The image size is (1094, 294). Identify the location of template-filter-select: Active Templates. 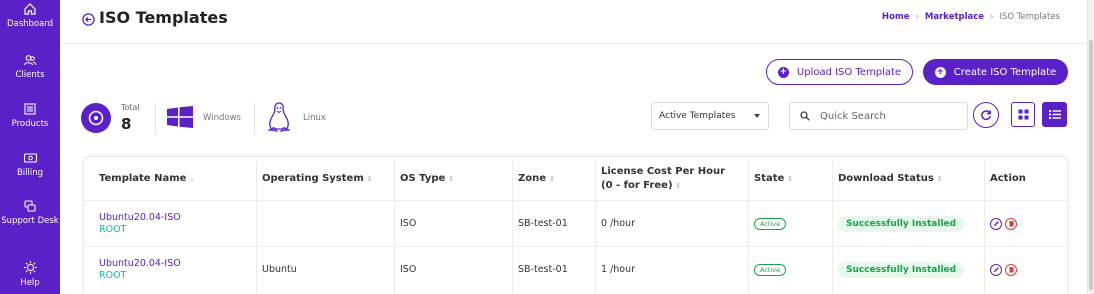
(710, 116).